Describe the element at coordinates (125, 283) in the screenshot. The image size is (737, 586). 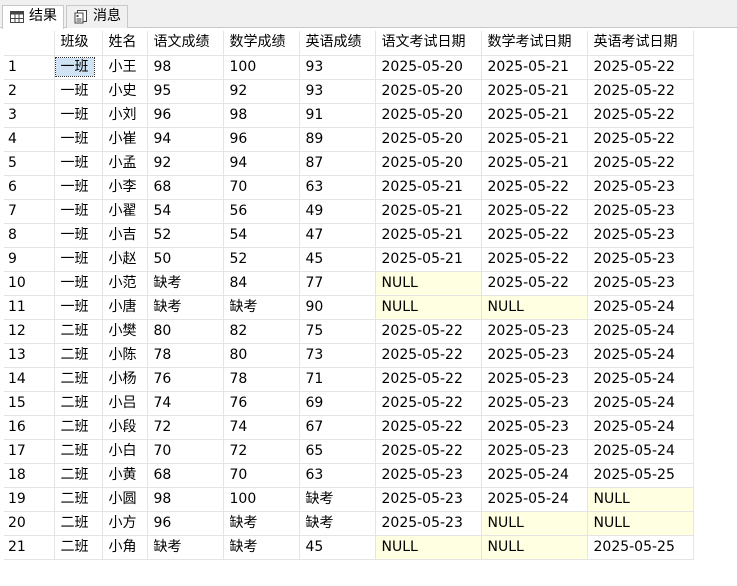
I see `table-cell: 小范` at that location.